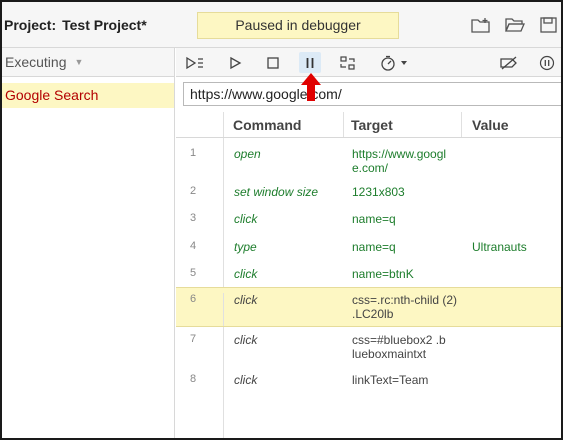  Describe the element at coordinates (378, 192) in the screenshot. I see `row-target: 1231x803` at that location.